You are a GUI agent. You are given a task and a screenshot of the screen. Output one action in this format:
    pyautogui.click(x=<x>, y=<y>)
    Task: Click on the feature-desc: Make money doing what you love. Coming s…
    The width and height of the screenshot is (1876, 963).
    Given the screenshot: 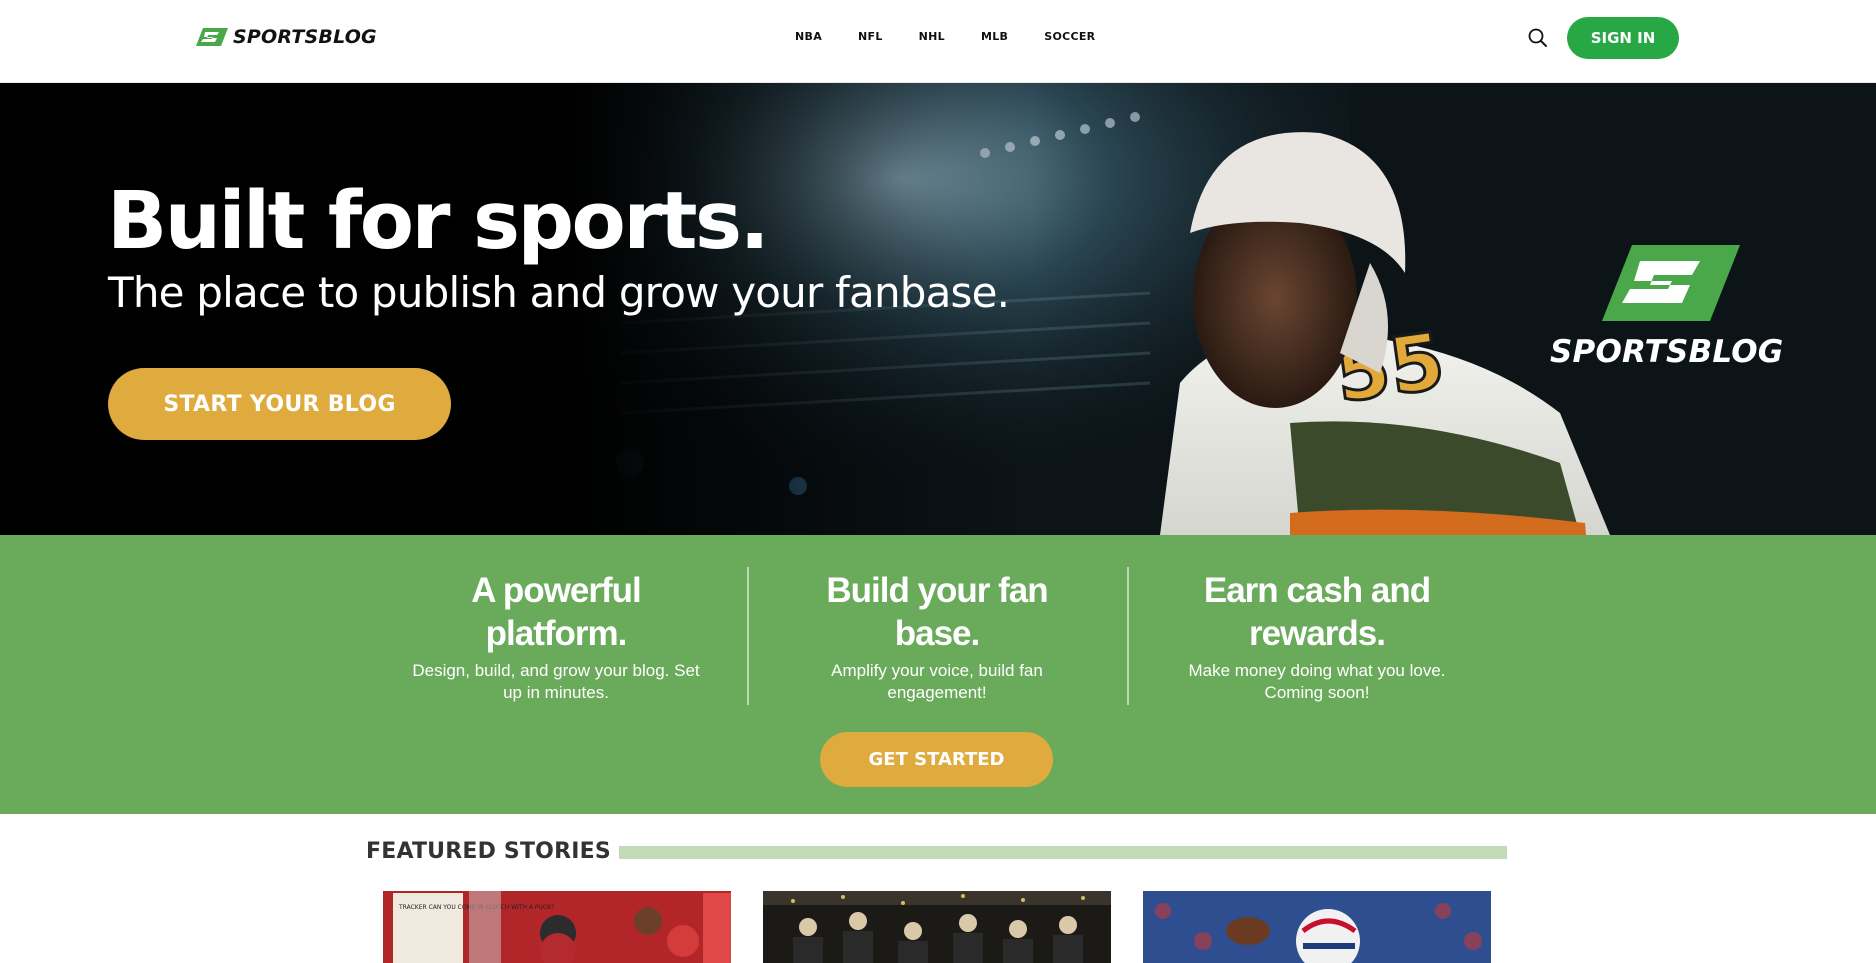 What is the action you would take?
    pyautogui.click(x=1317, y=681)
    